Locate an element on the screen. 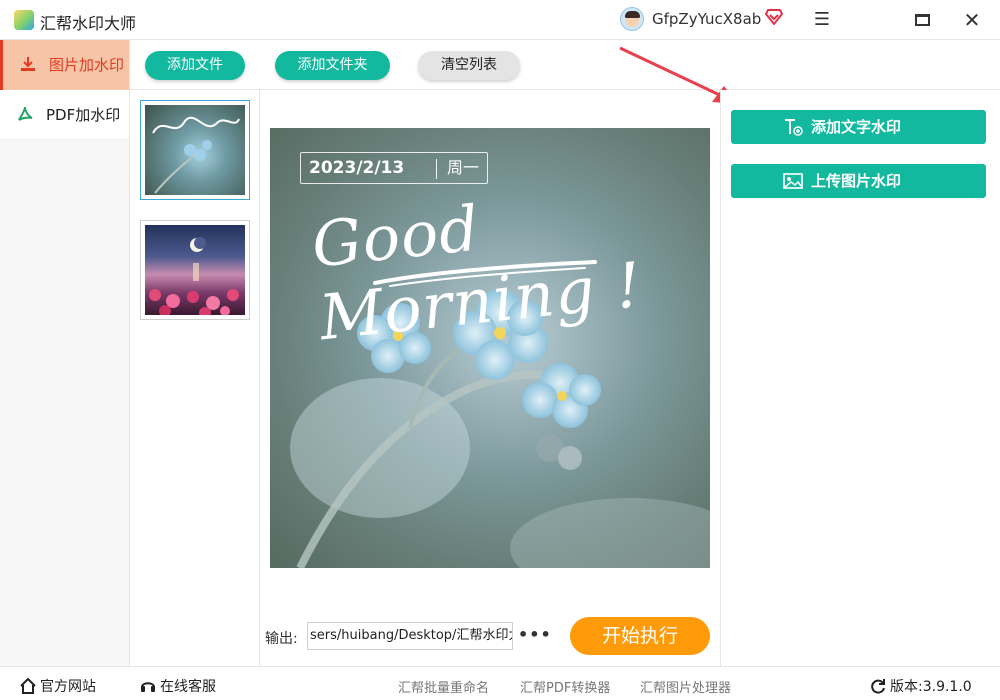 This screenshot has height=700, width=1000. sidebar: 图片加水印 PDF加水印 is located at coordinates (65, 353).